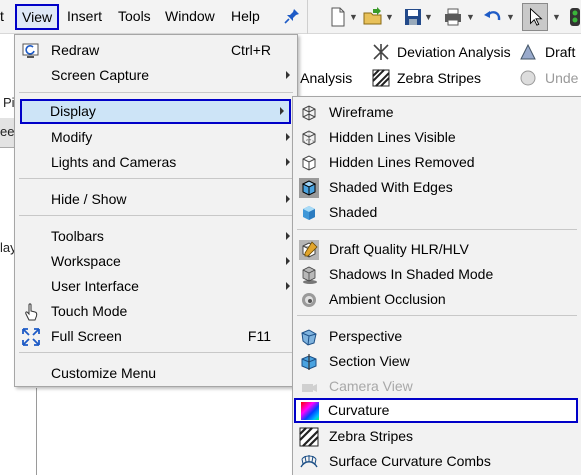  What do you see at coordinates (556, 17) in the screenshot?
I see `select-dropdown-icon: ▼` at bounding box center [556, 17].